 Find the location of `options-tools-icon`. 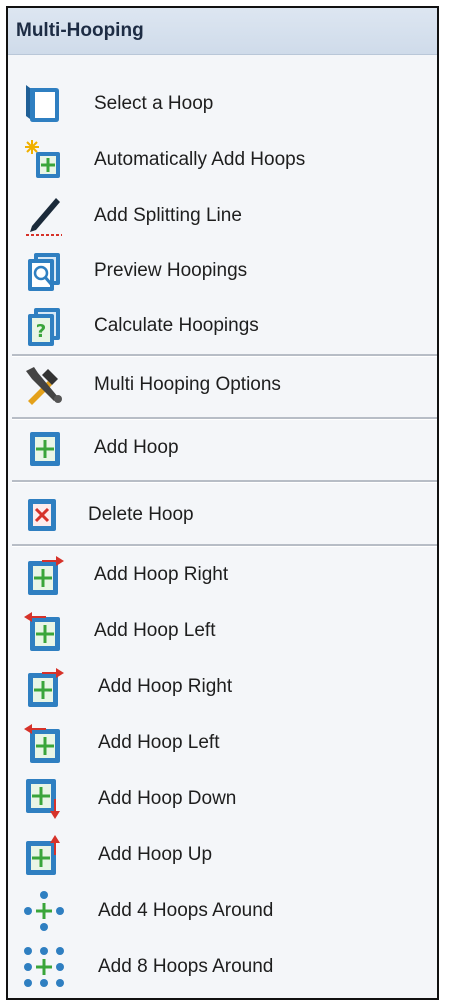

options-tools-icon is located at coordinates (44, 385).